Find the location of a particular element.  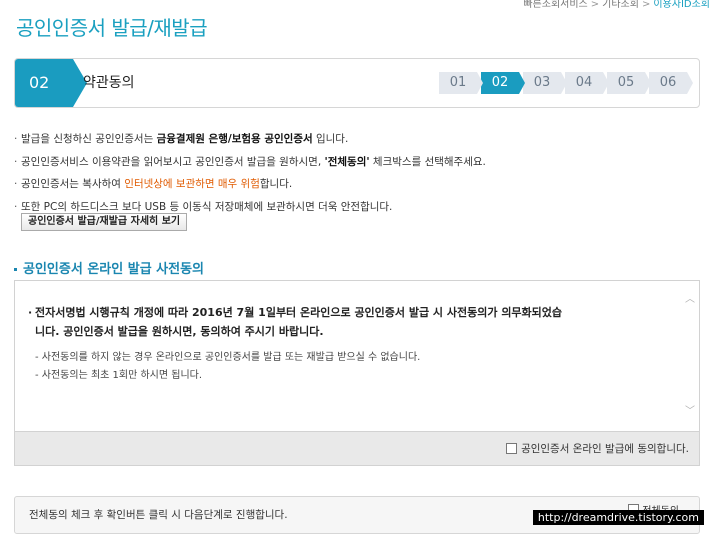

consent-agree-checkbox: 공인인증서 온라인 발급에 동의합니다. is located at coordinates (597, 448).